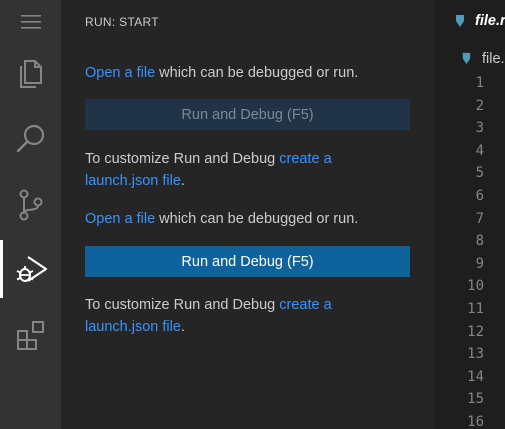  Describe the element at coordinates (479, 150) in the screenshot. I see `line-number: 4` at that location.